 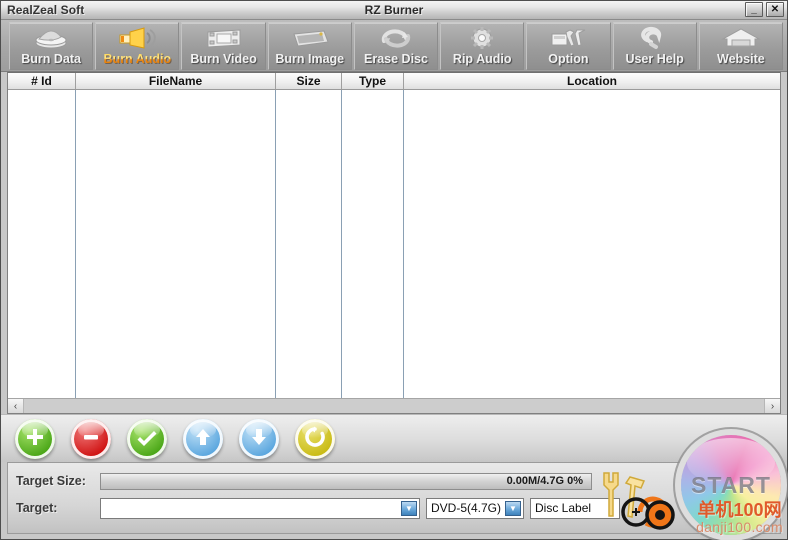 I want to click on column-header-size: Size, so click(x=309, y=81).